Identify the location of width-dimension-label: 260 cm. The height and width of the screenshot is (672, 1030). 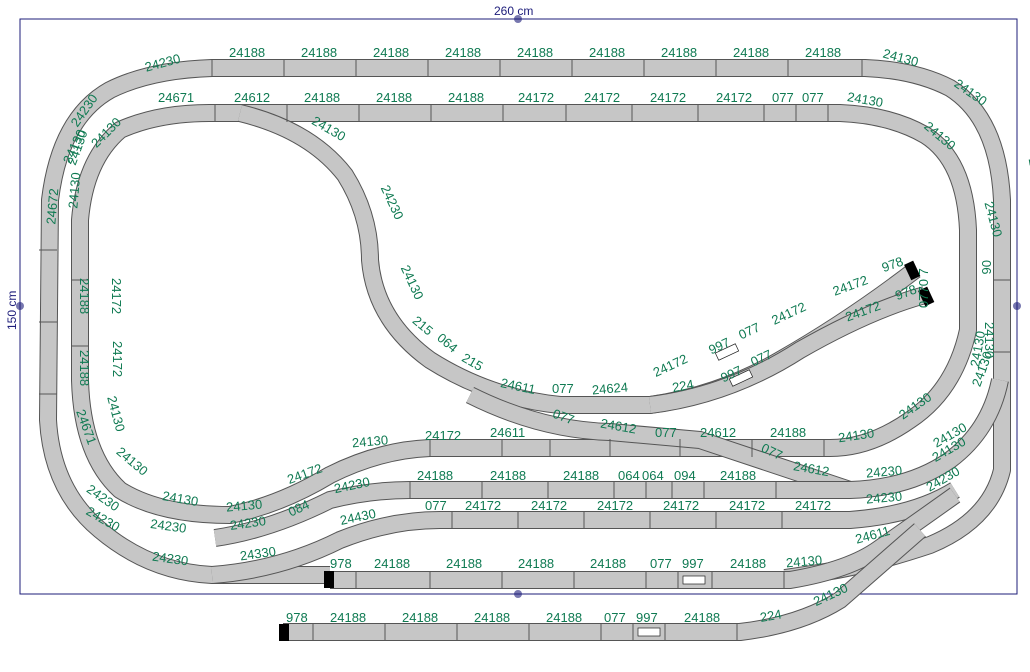
(513, 11).